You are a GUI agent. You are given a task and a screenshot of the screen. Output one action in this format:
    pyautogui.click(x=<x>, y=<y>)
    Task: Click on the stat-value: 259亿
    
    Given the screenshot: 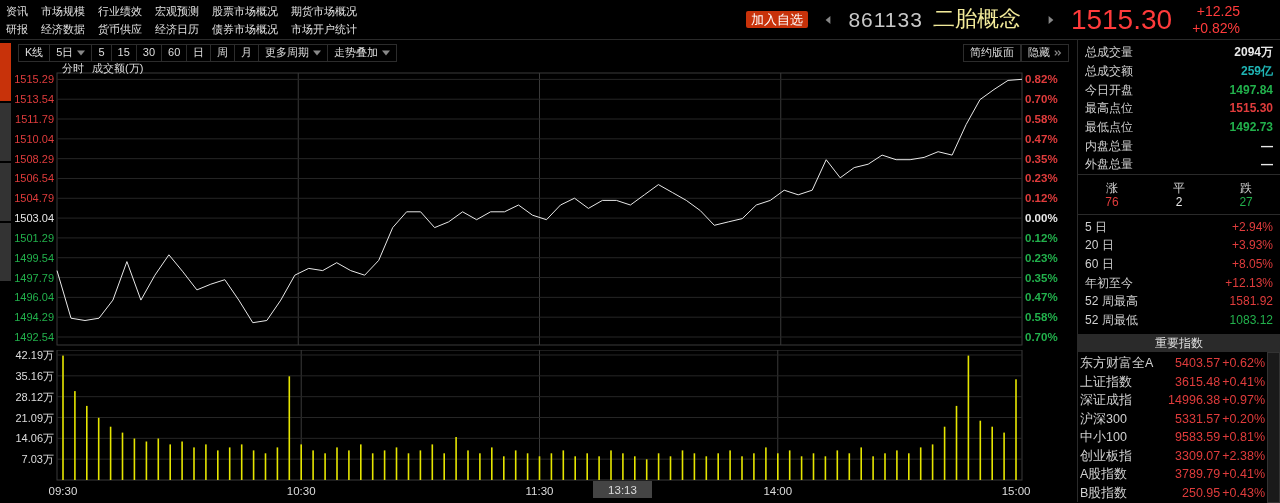 What is the action you would take?
    pyautogui.click(x=1256, y=71)
    